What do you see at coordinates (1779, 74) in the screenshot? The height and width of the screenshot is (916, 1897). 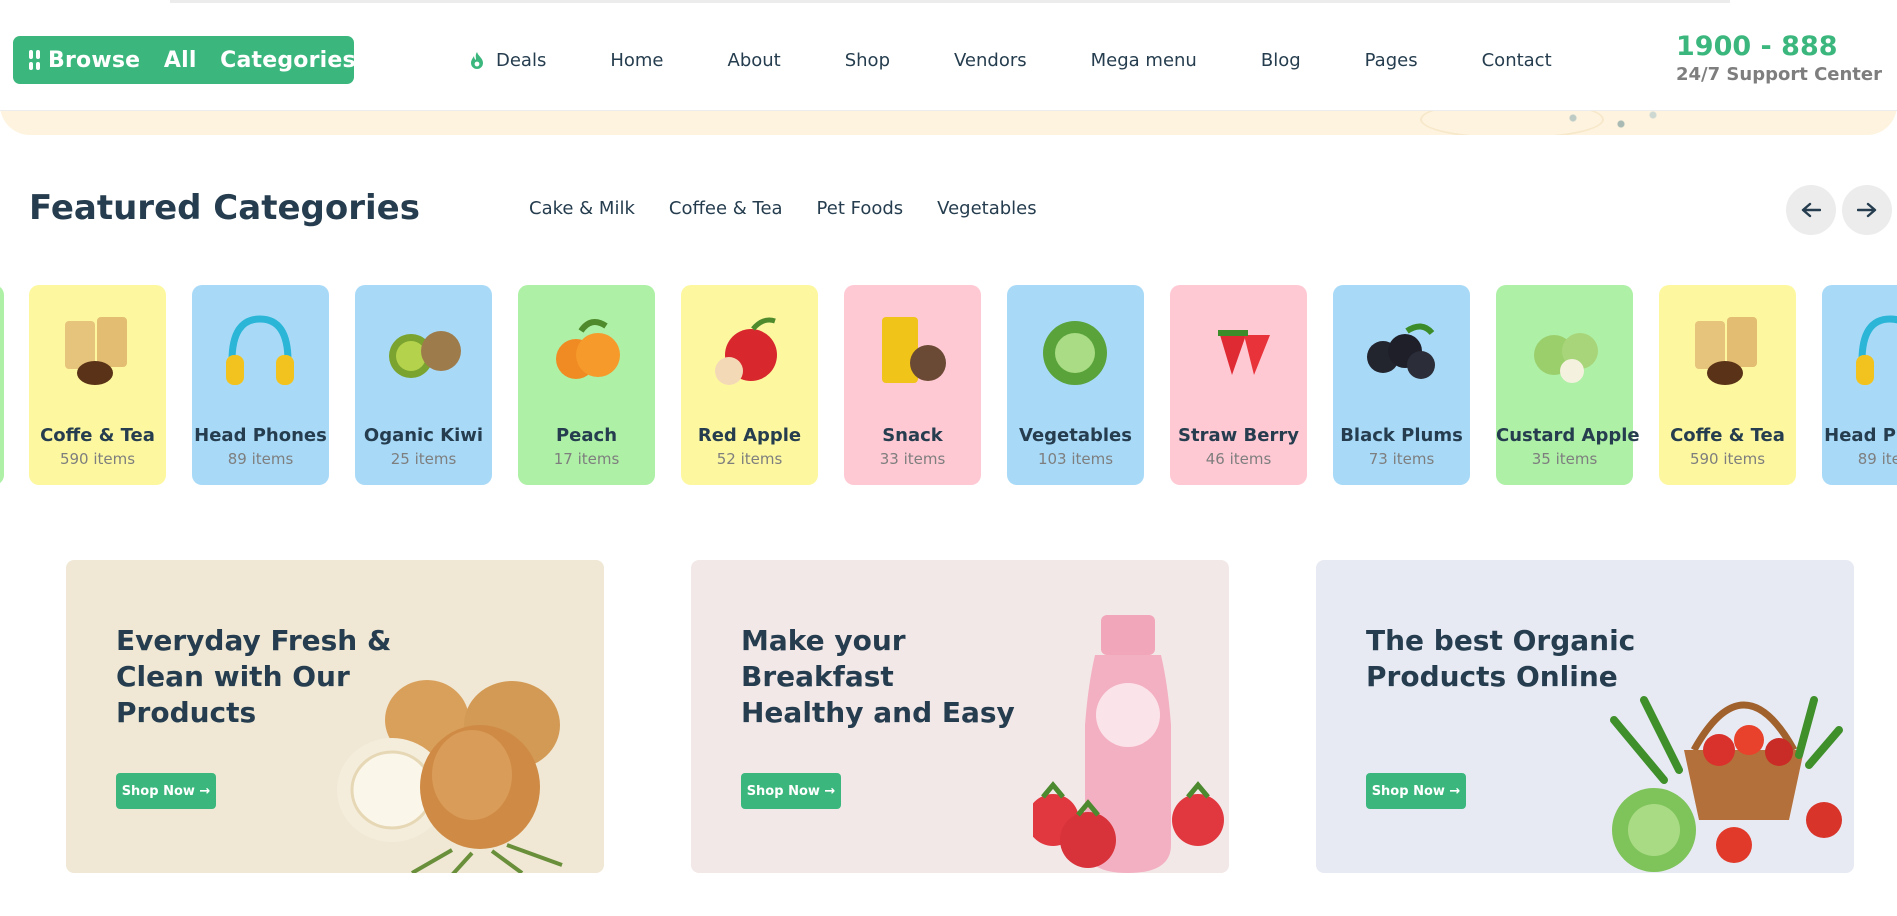 I see `support-label: 24/7 Support Center` at bounding box center [1779, 74].